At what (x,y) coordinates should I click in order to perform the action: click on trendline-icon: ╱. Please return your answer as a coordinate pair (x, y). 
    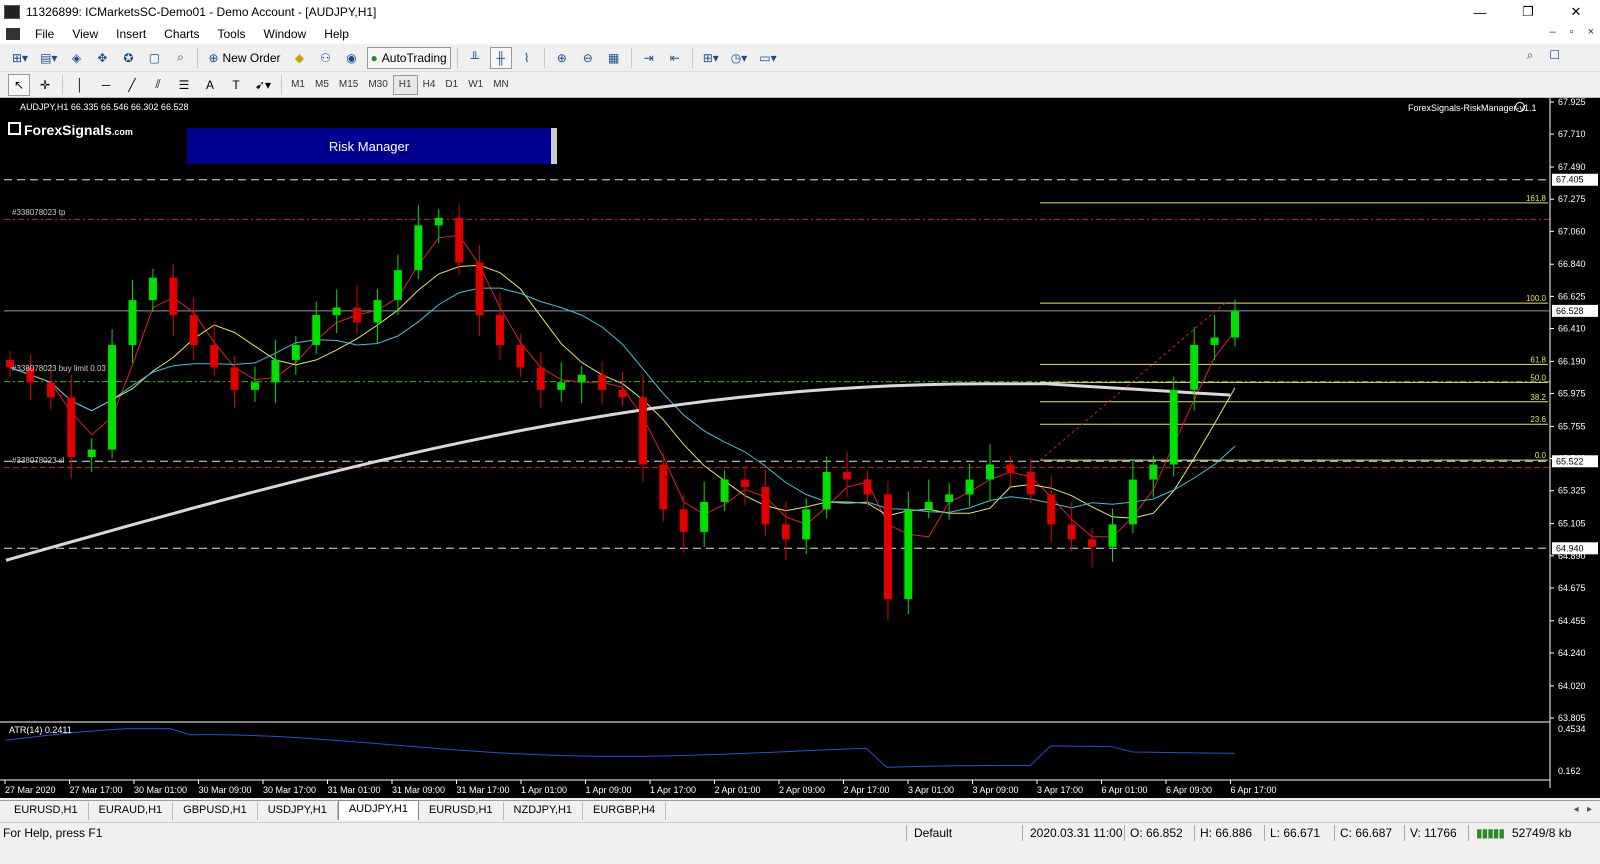
    Looking at the image, I should click on (132, 85).